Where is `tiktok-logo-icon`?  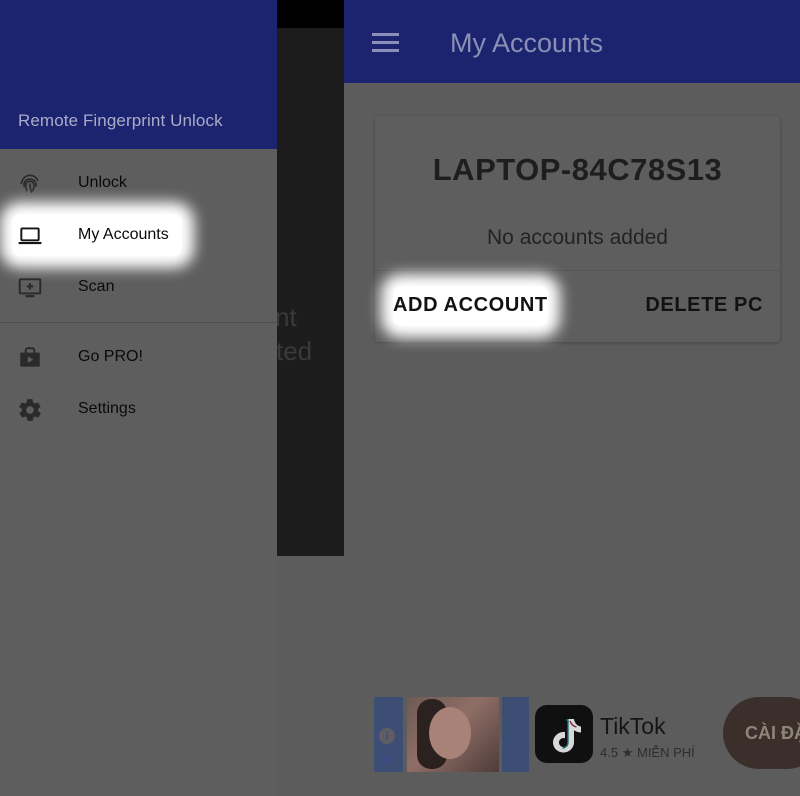 tiktok-logo-icon is located at coordinates (564, 734).